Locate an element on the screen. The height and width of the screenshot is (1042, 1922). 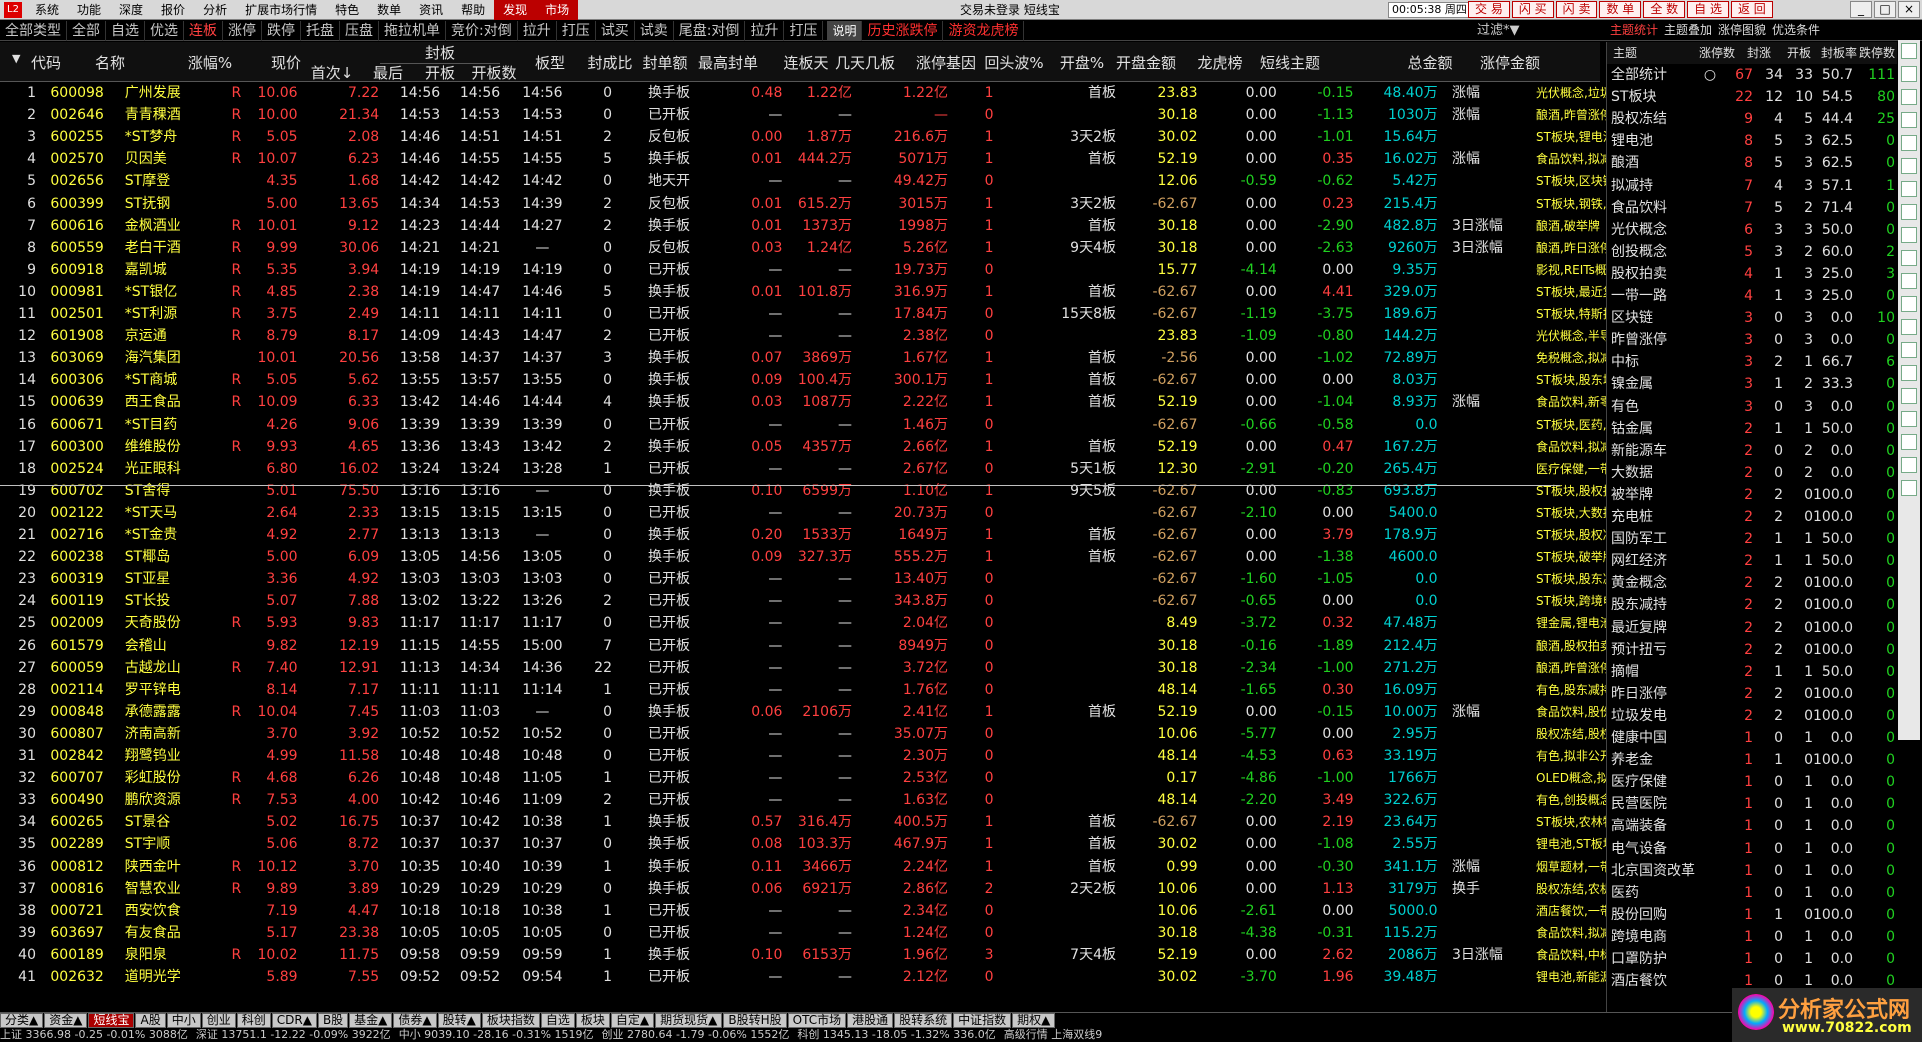
theme-row: 中标 3 2 1 66.7 6 is located at coordinates (1752, 362).